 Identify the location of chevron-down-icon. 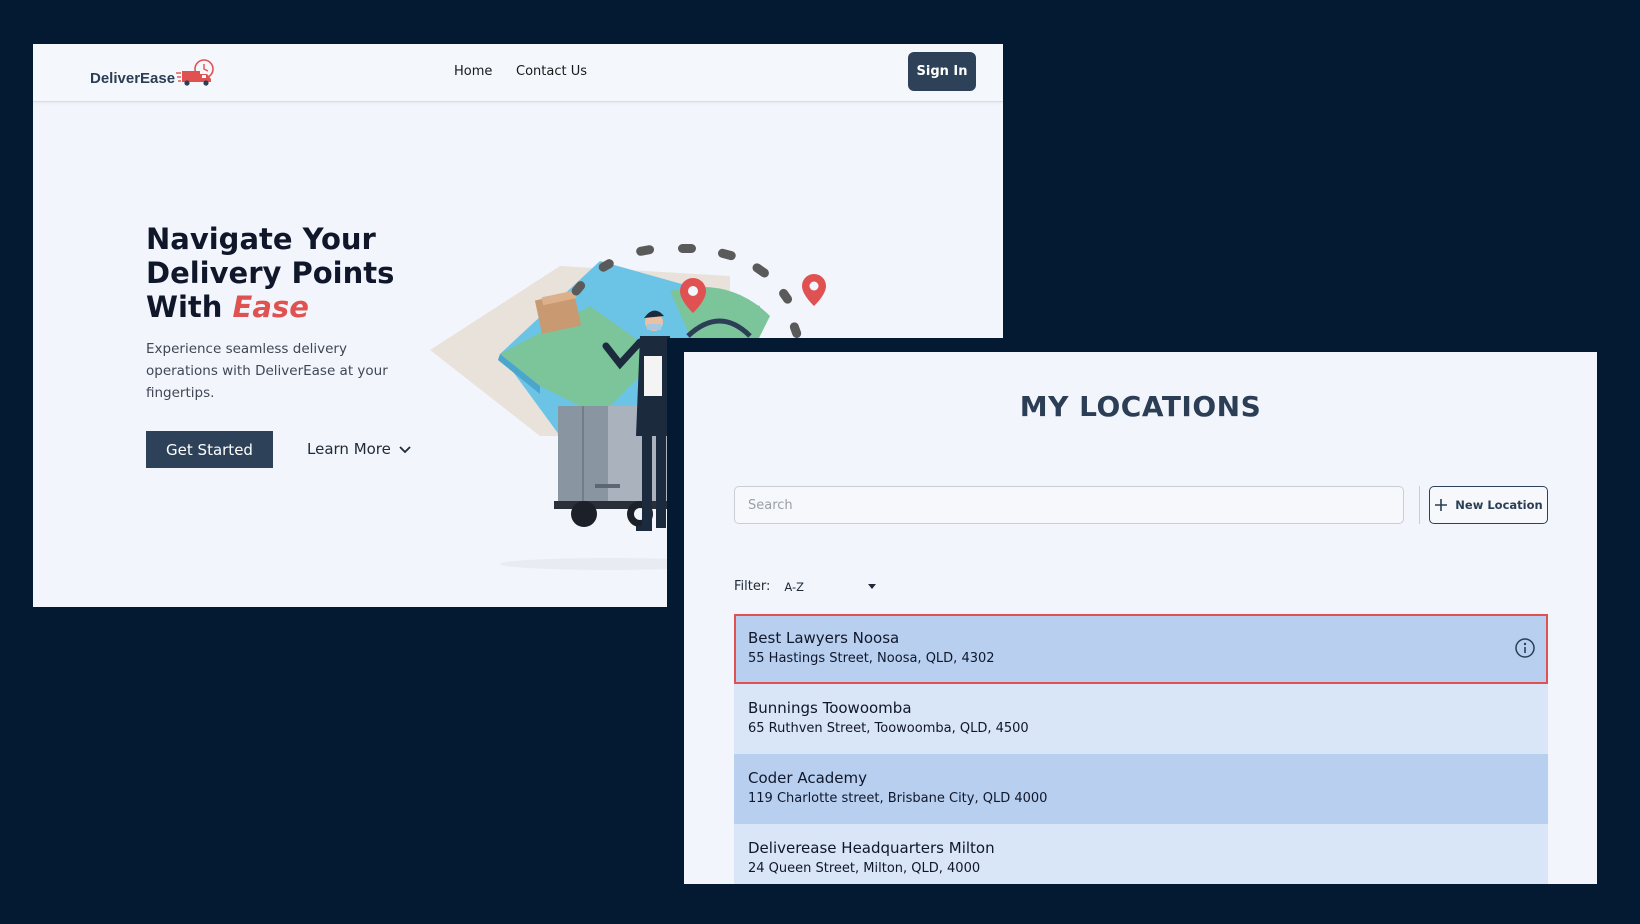
(405, 450).